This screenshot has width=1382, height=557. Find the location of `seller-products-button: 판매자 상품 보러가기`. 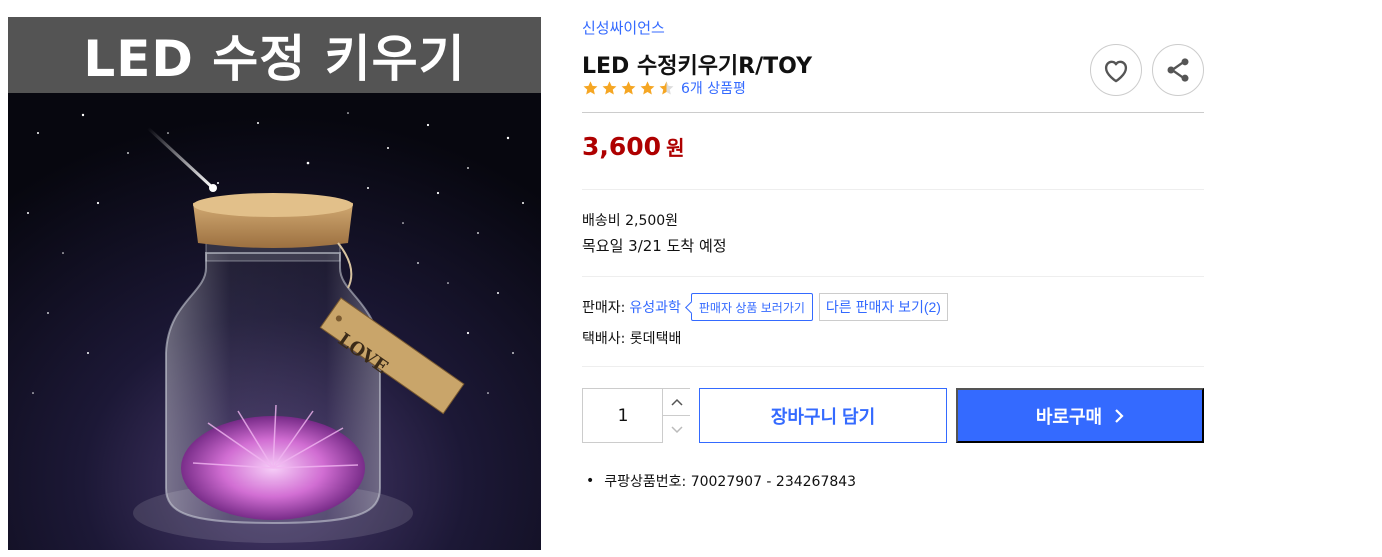

seller-products-button: 판매자 상품 보러가기 is located at coordinates (751, 307).